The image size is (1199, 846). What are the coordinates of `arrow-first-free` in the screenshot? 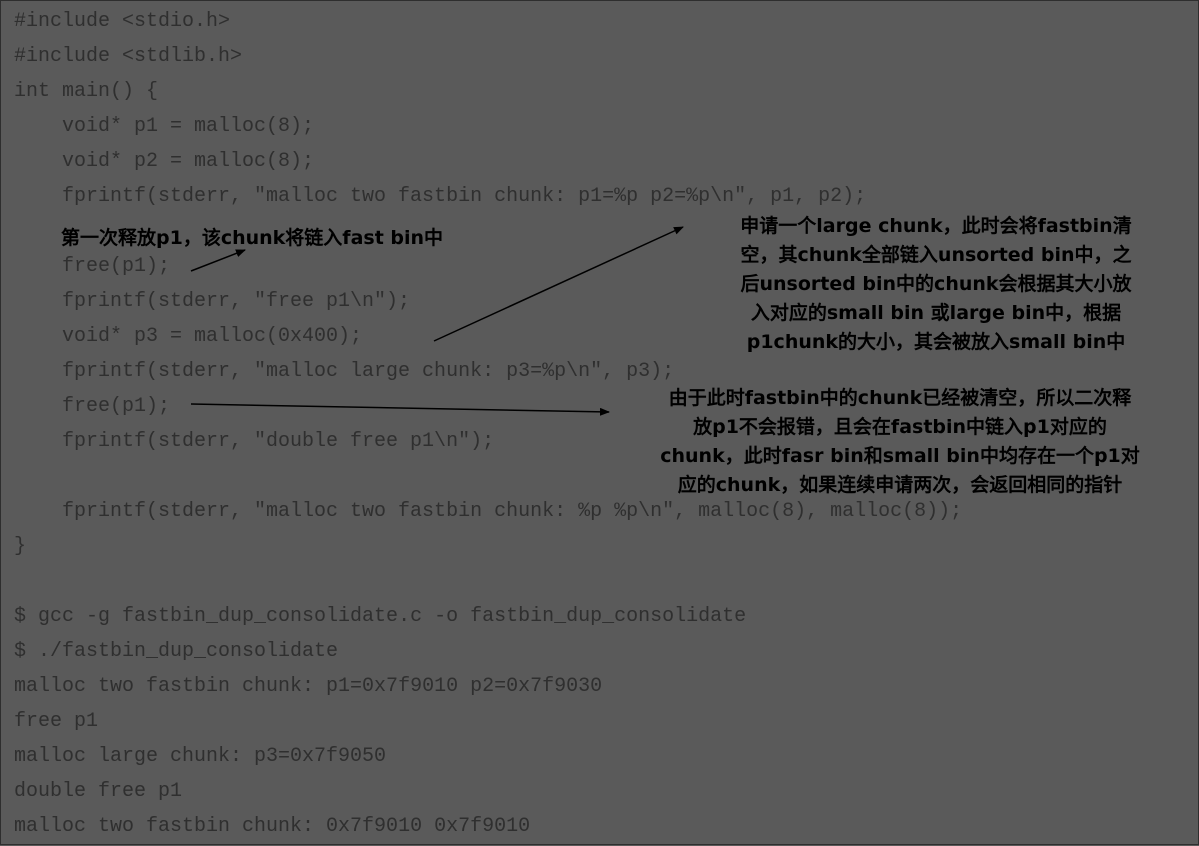 It's located at (218, 260).